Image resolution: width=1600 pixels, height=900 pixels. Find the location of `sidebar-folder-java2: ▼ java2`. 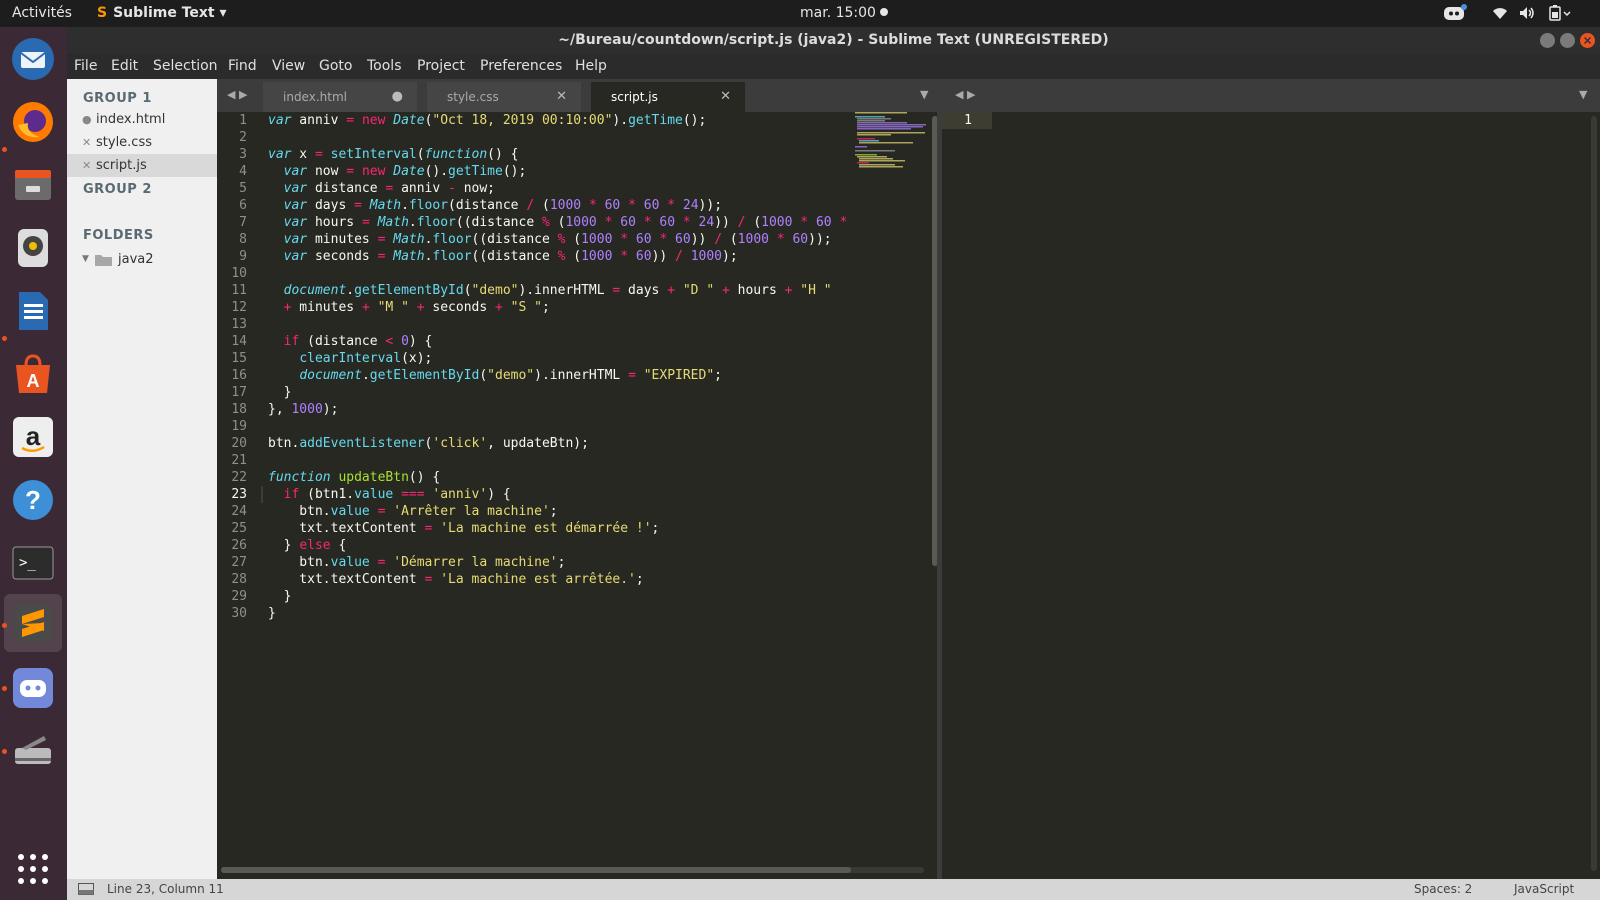

sidebar-folder-java2: ▼ java2 is located at coordinates (142, 259).